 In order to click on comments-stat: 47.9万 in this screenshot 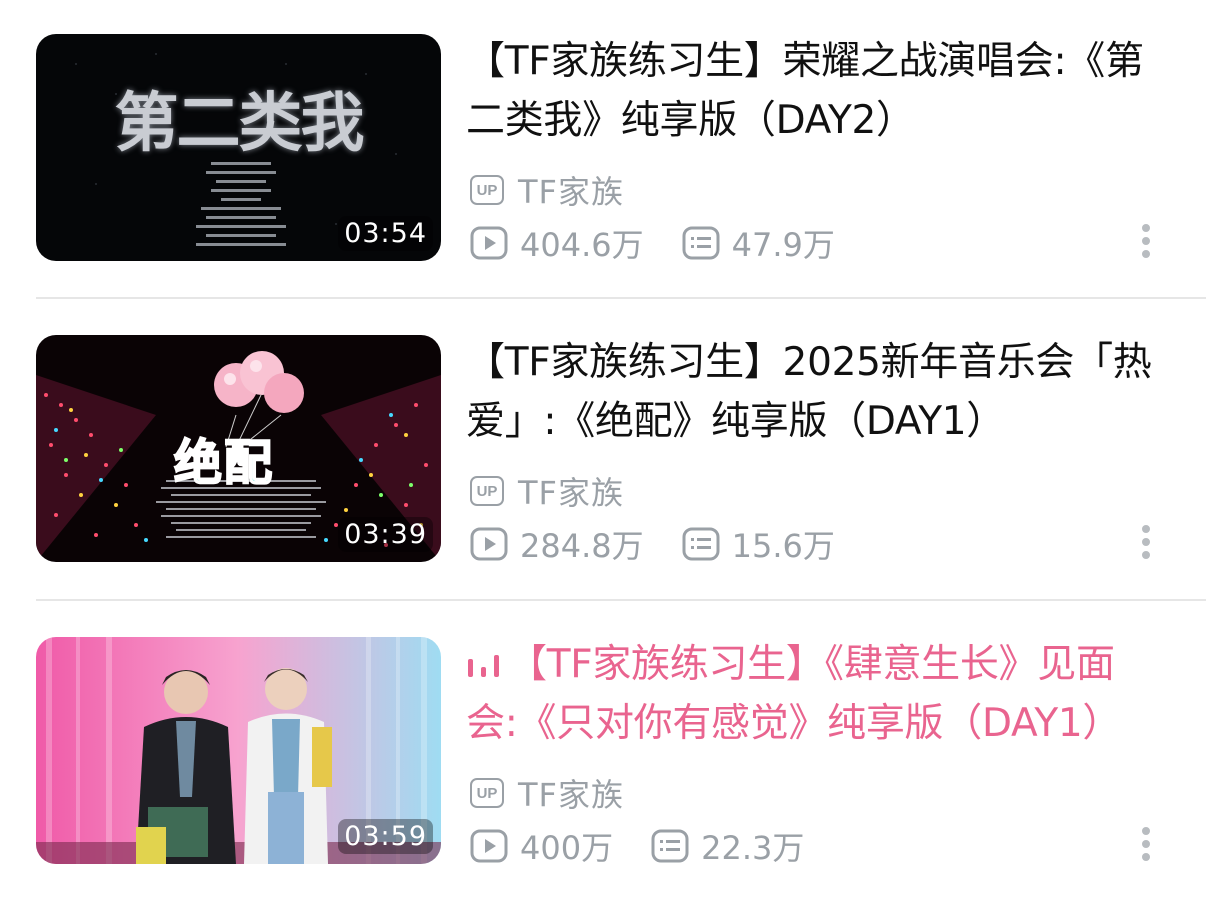, I will do `click(758, 243)`.